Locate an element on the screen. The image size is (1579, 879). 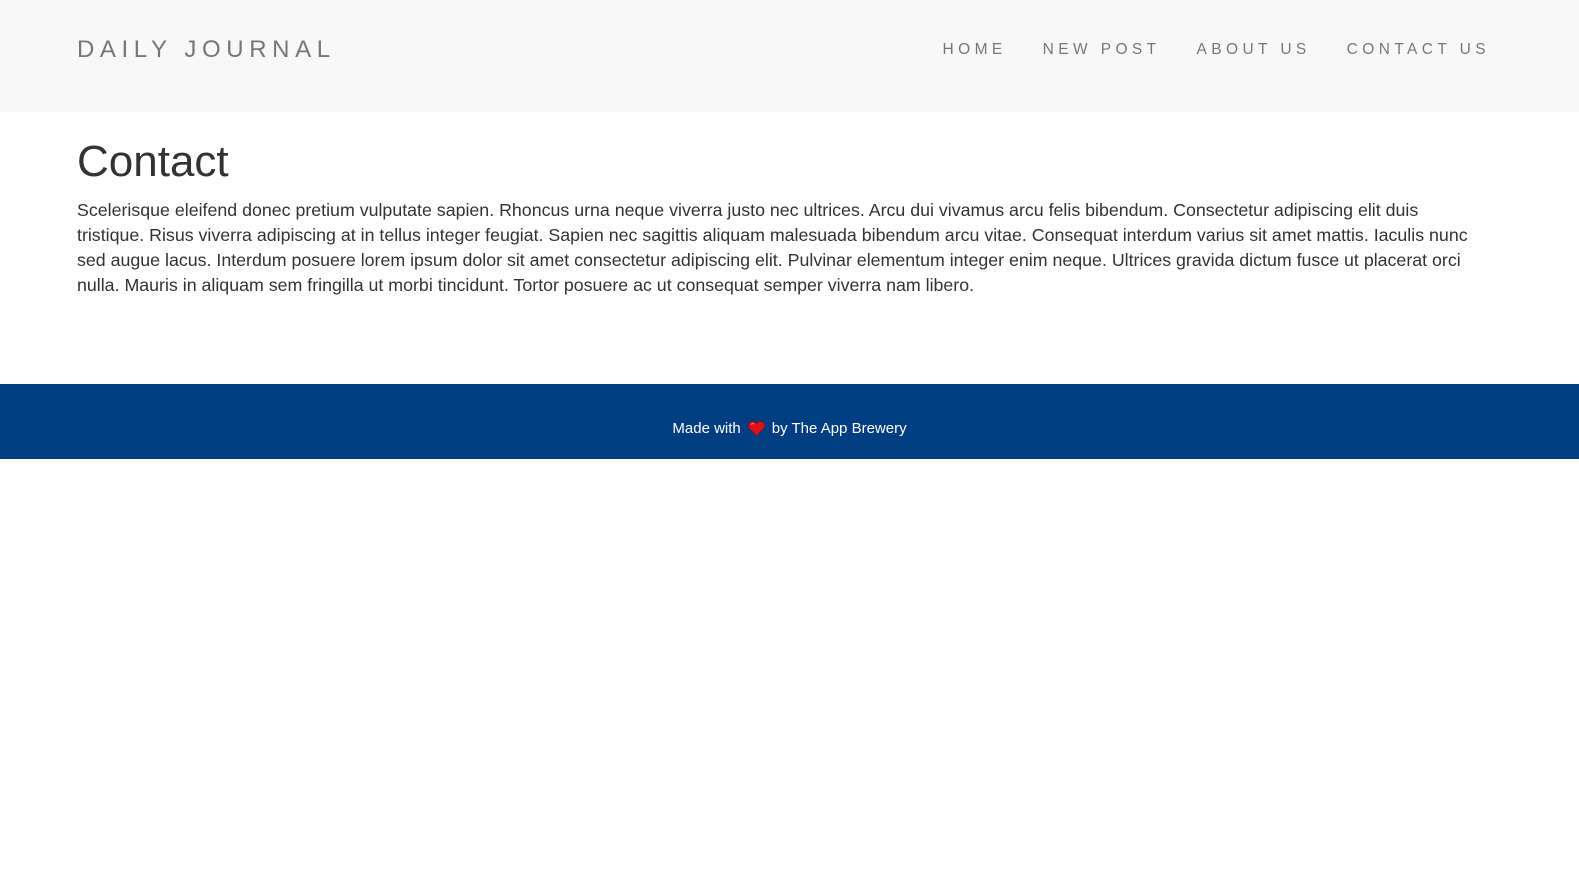
nav-item-about-us: ABOUT US is located at coordinates (1254, 50).